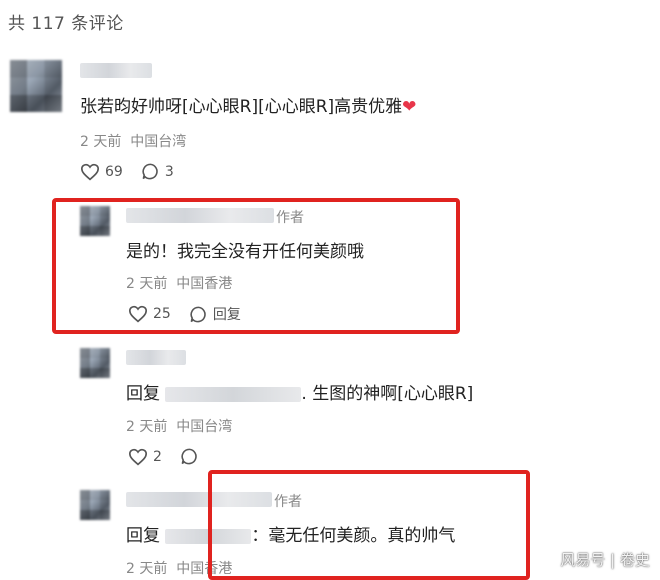 This screenshot has height=580, width=660. I want to click on comment-meta: 2 天前 中国台湾, so click(133, 141).